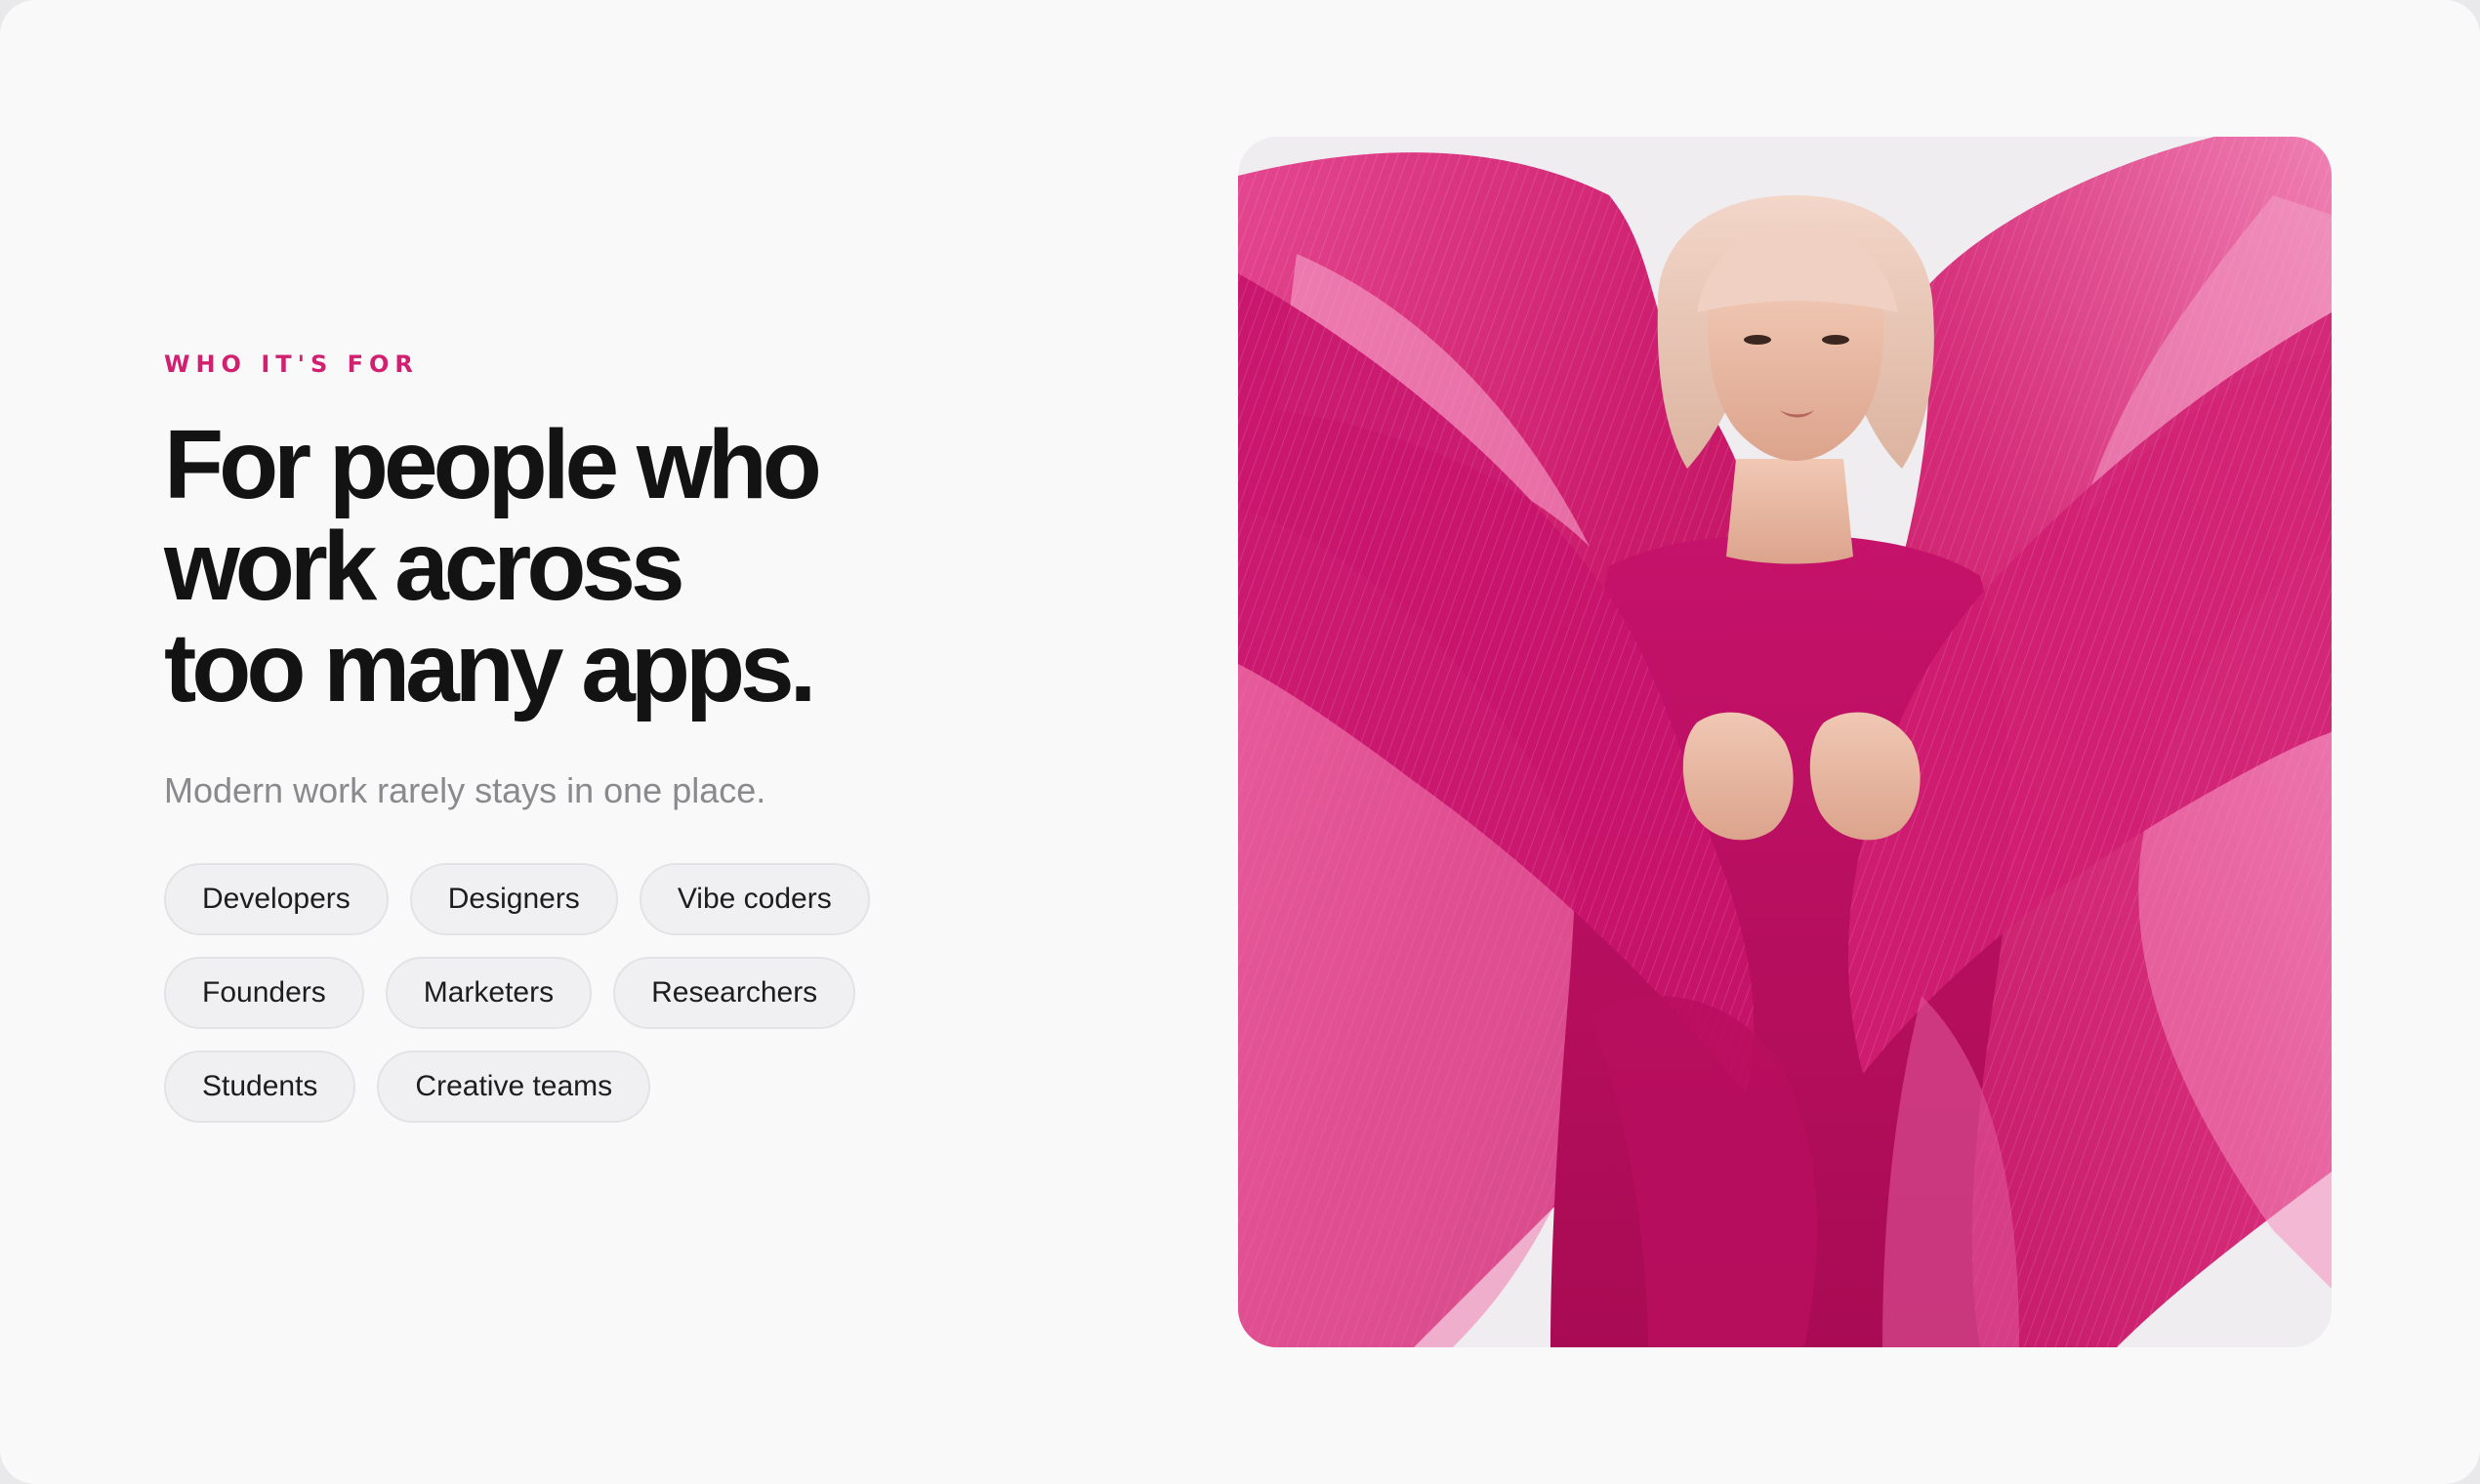 The height and width of the screenshot is (1484, 2480). I want to click on eyebrow-label: WHO IT'S FOR, so click(291, 364).